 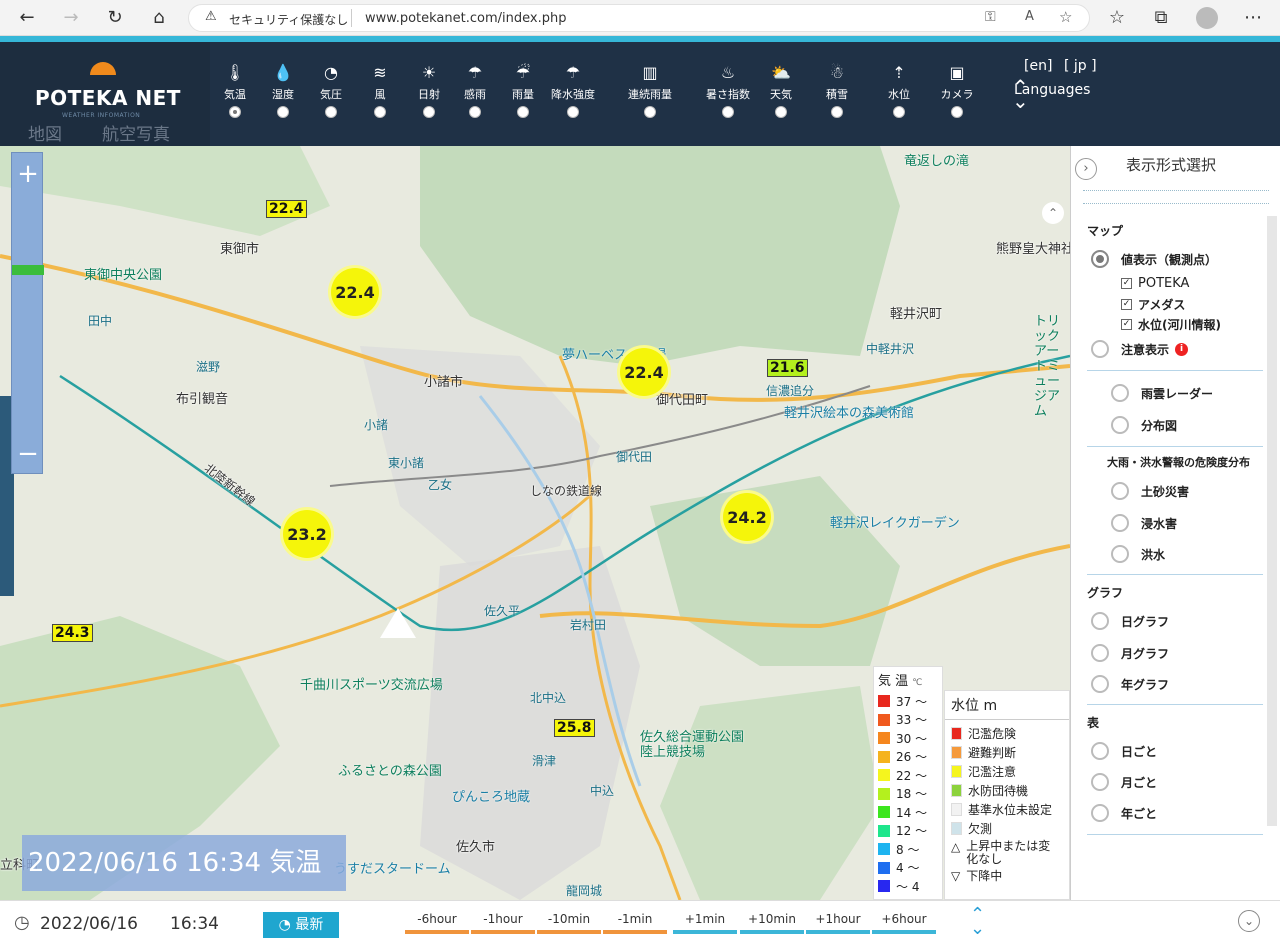 I want to click on poi-ehon-museum: 軽井沢絵本の森美術館, so click(x=849, y=411).